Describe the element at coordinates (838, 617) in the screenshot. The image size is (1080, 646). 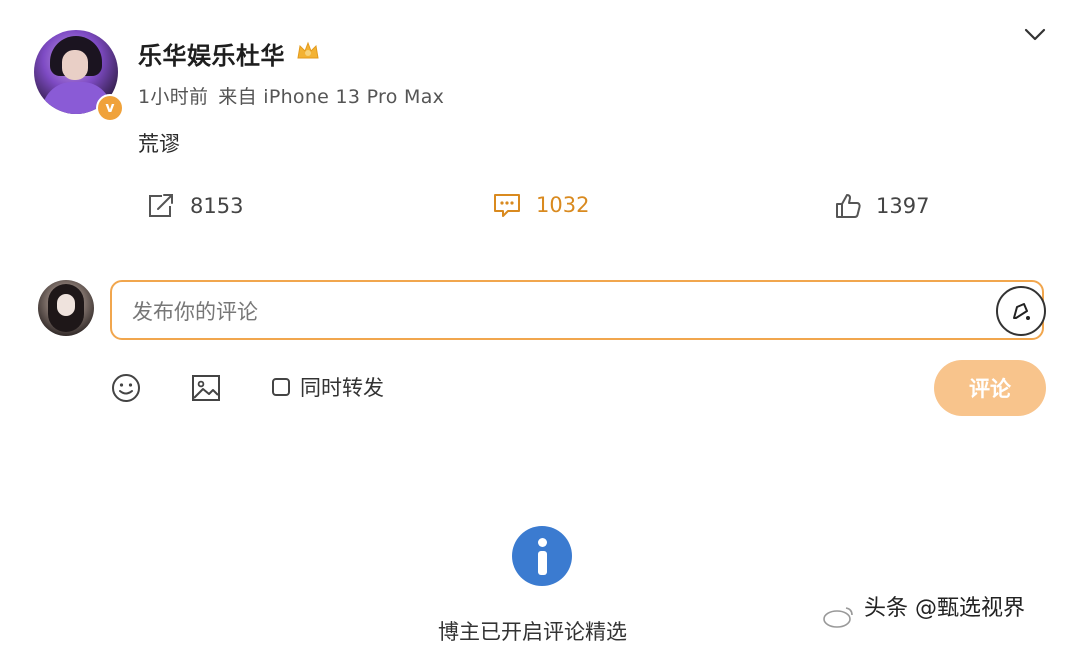
I see `watermark-logo-icon` at that location.